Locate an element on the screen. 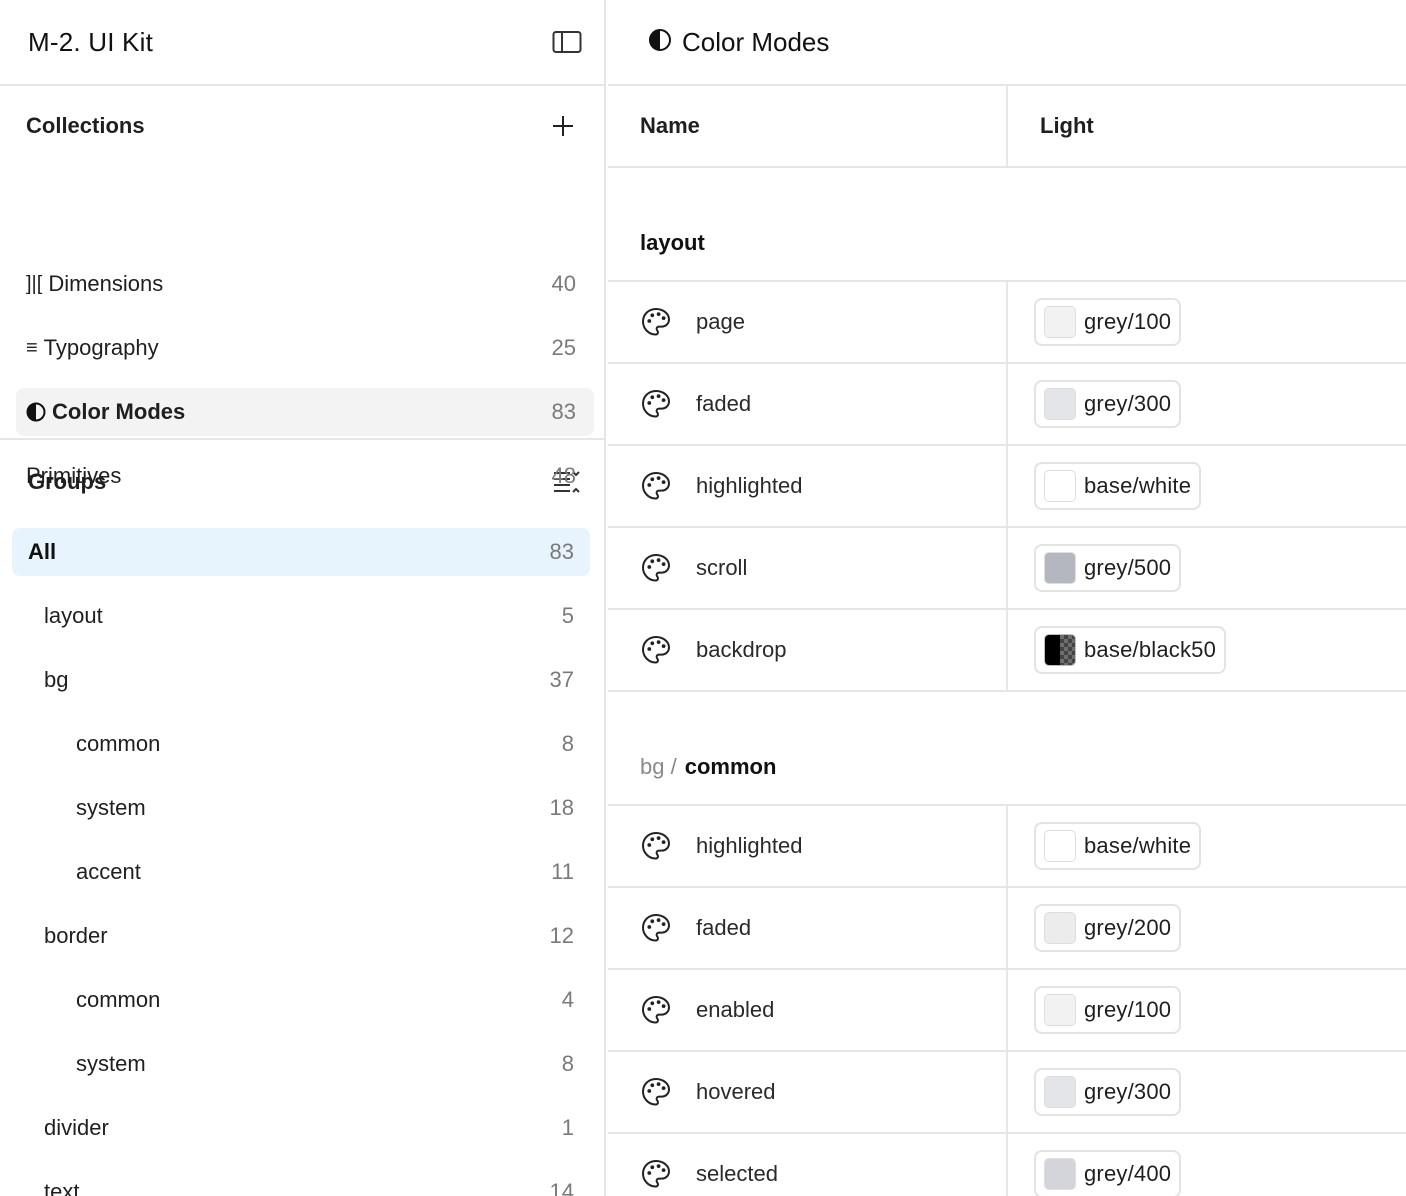  group-item-bg-accent: accent 11 is located at coordinates (301, 872).